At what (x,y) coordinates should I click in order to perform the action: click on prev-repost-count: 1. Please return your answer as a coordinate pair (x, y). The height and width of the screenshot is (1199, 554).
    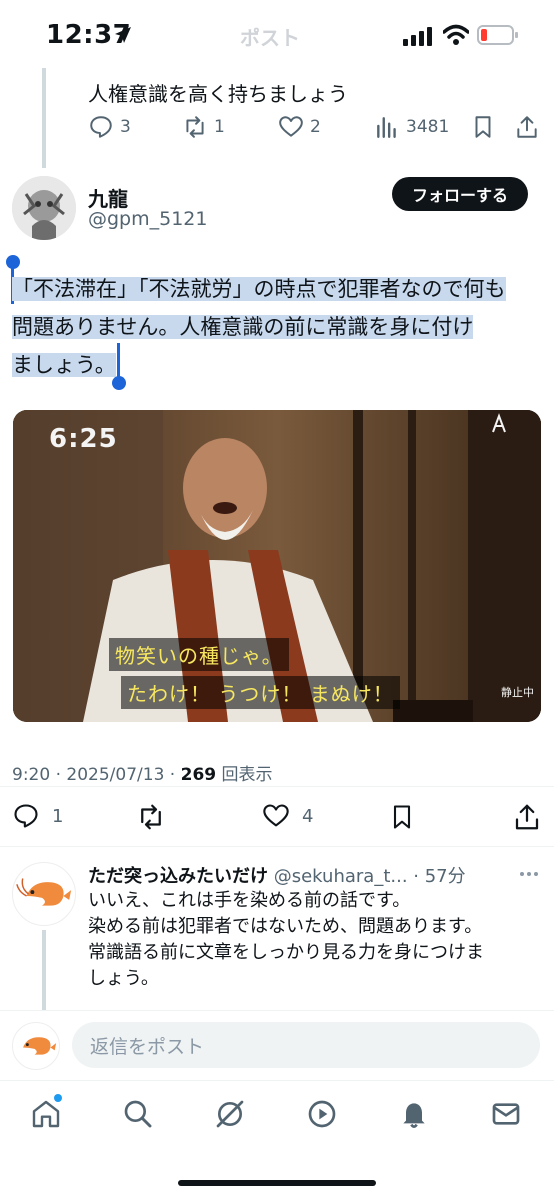
    Looking at the image, I should click on (219, 127).